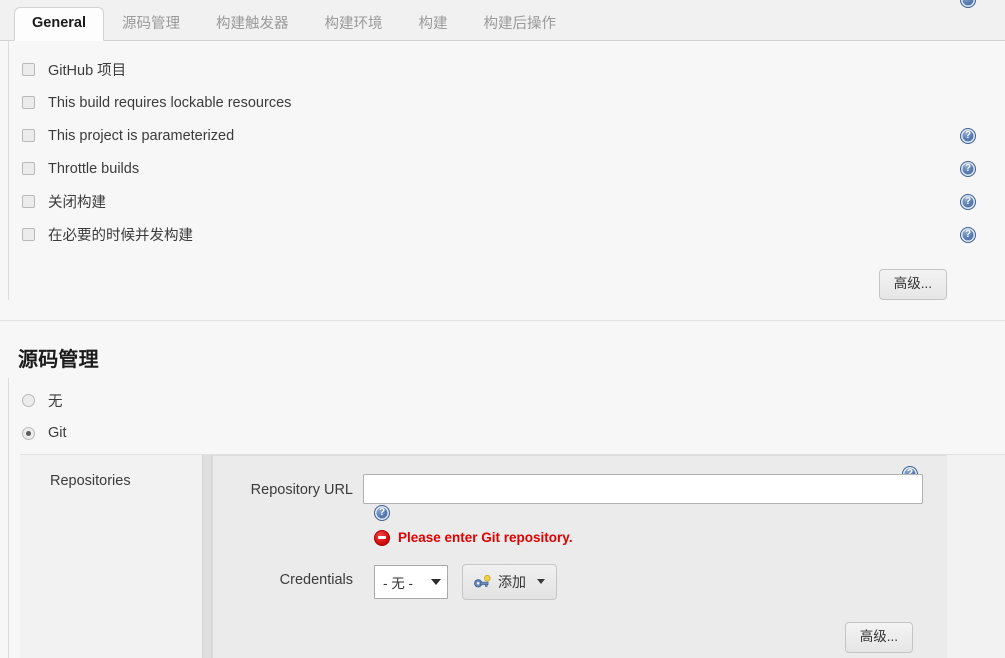 This screenshot has height=658, width=1005. I want to click on option-row-github-project: GitHub 项目, so click(507, 69).